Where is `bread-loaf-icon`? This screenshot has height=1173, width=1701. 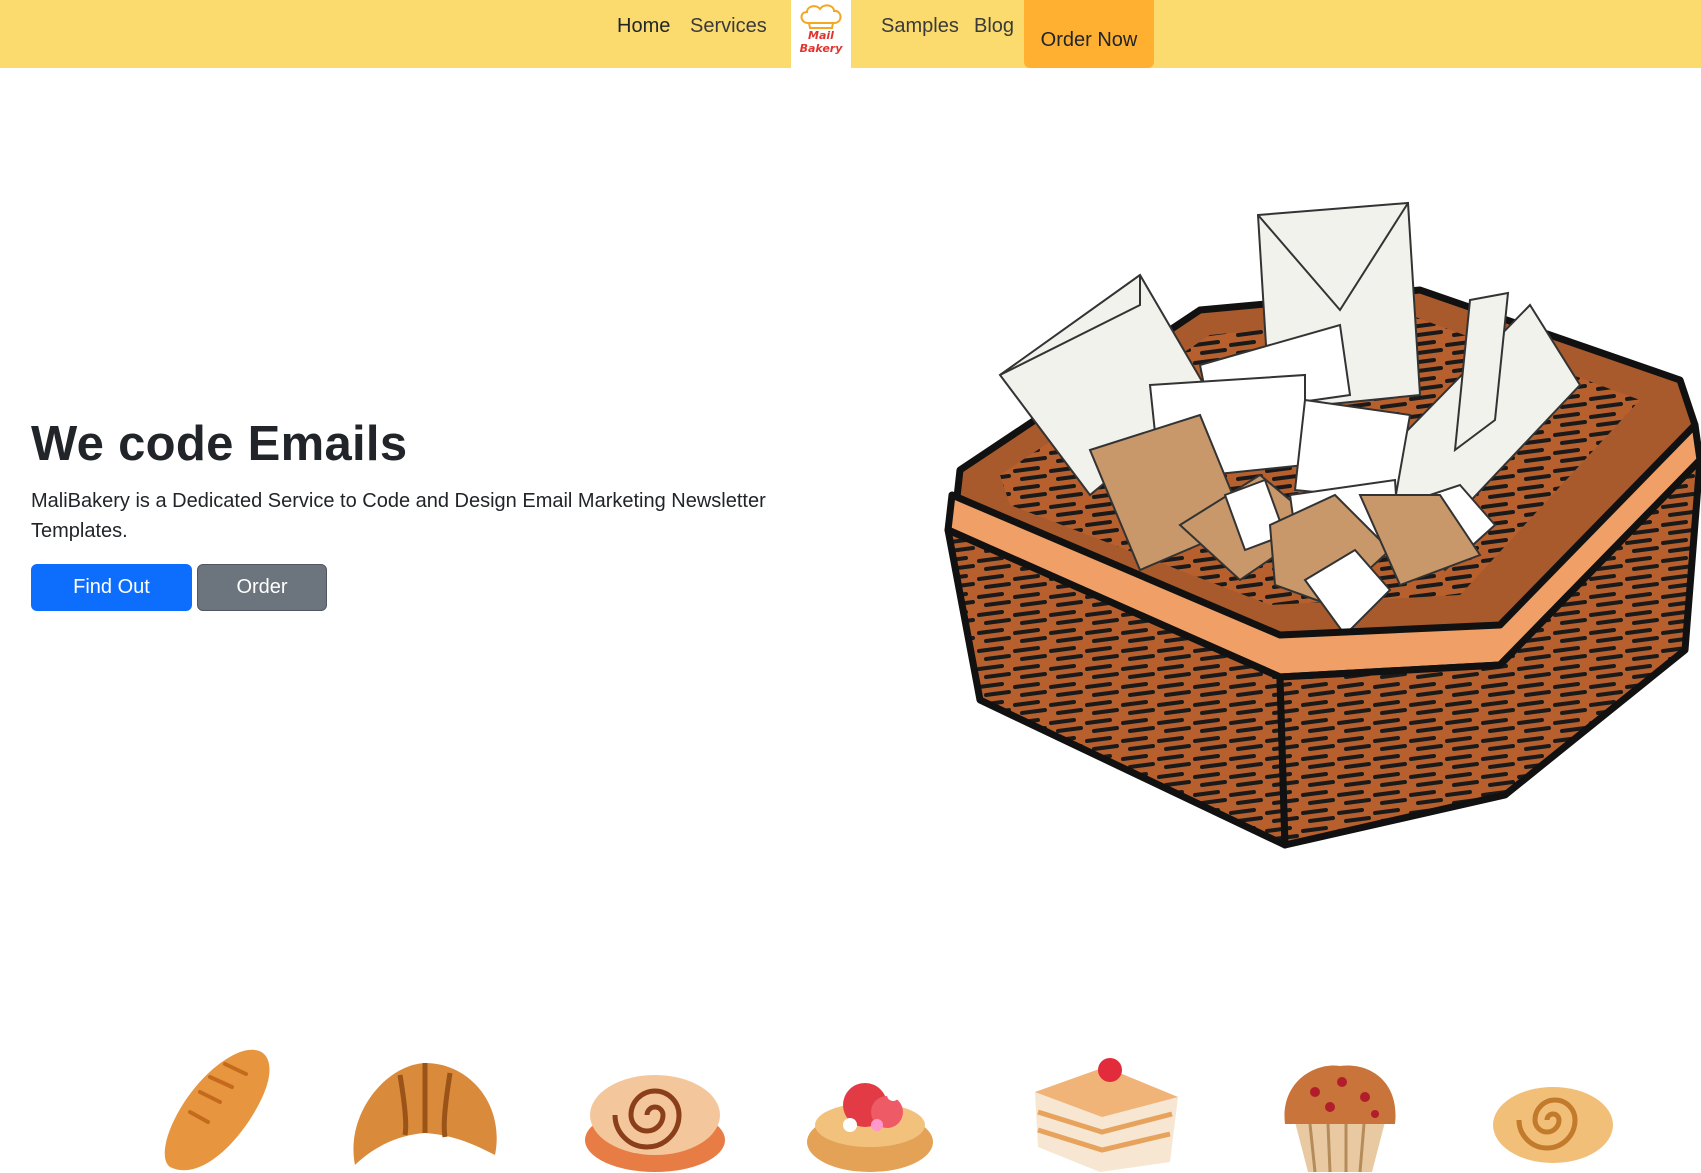 bread-loaf-icon is located at coordinates (217, 1110).